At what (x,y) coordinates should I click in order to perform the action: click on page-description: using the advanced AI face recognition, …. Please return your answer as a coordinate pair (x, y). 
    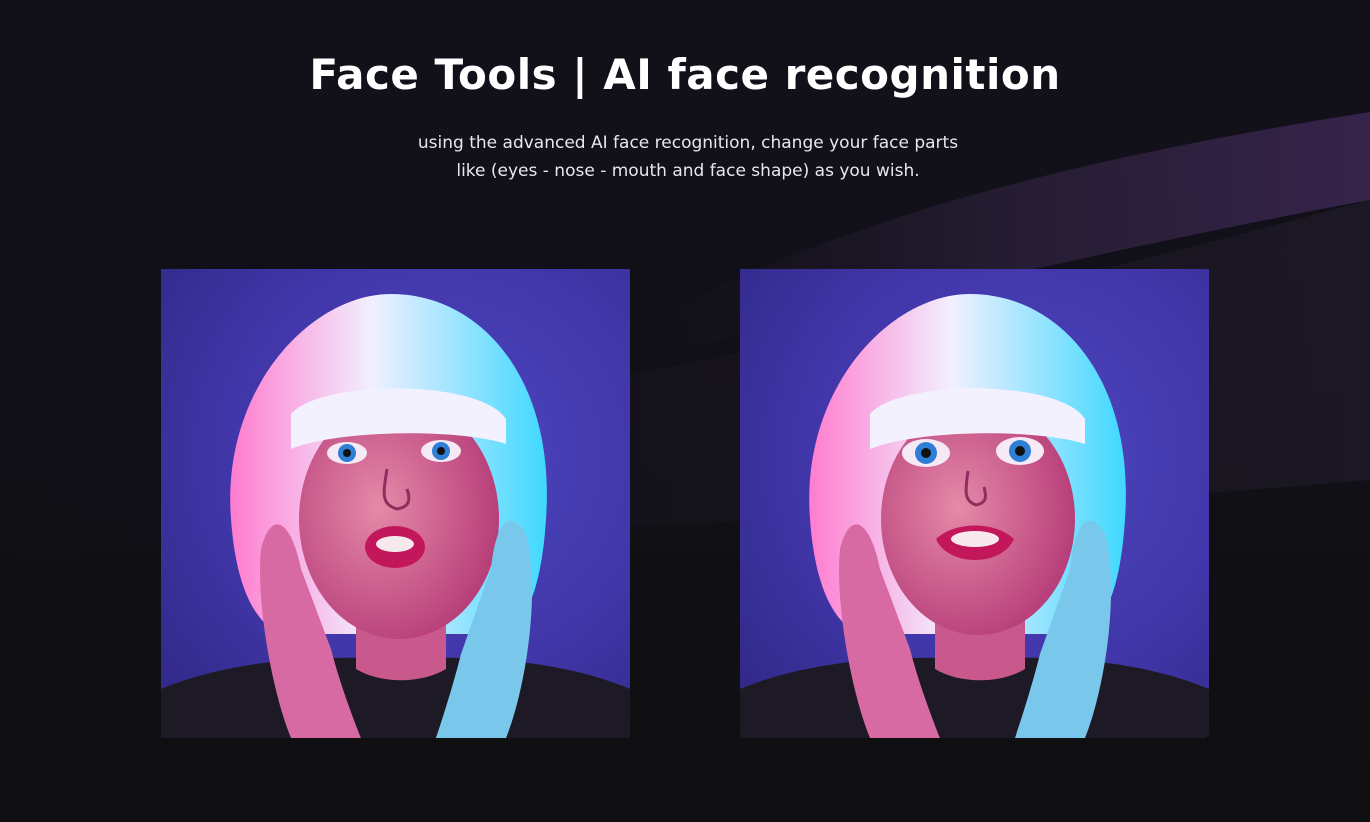
    Looking at the image, I should click on (688, 157).